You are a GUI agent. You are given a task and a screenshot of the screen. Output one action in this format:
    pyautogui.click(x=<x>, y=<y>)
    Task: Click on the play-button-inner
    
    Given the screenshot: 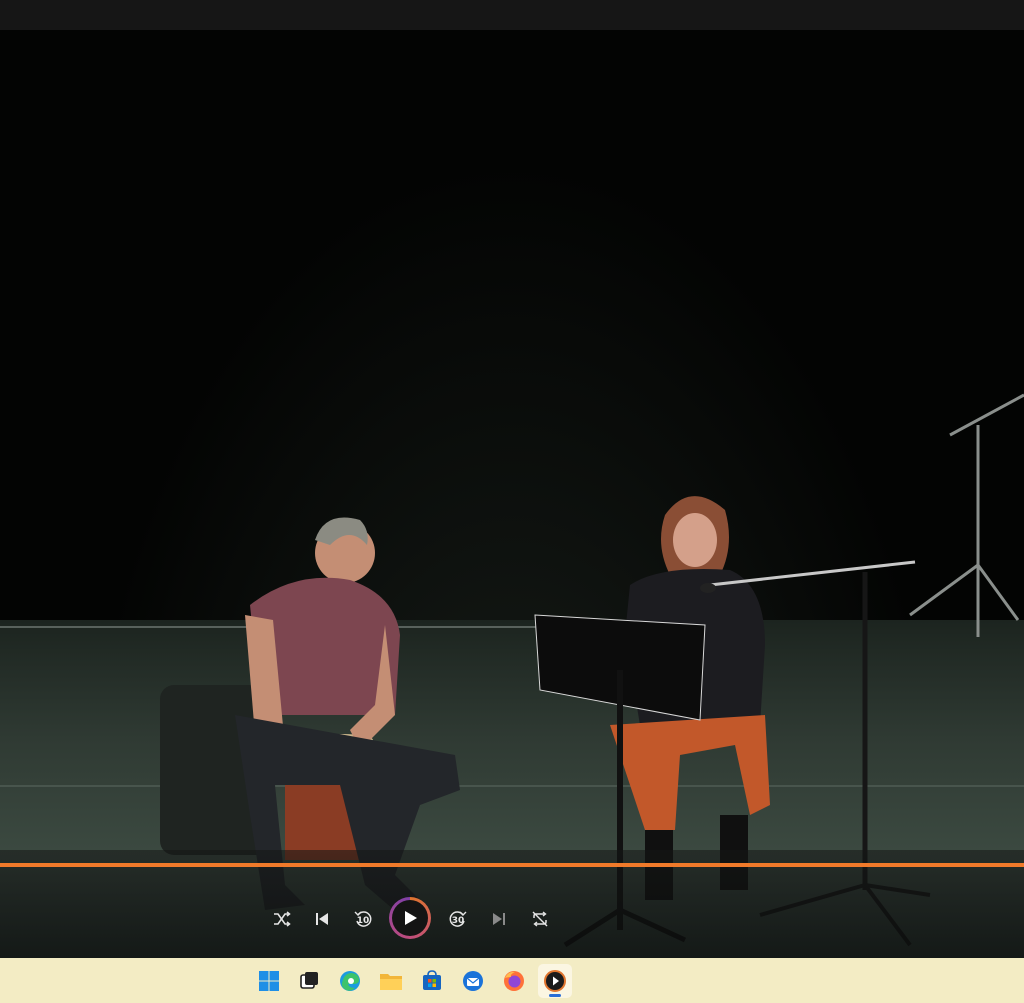 What is the action you would take?
    pyautogui.click(x=410, y=918)
    